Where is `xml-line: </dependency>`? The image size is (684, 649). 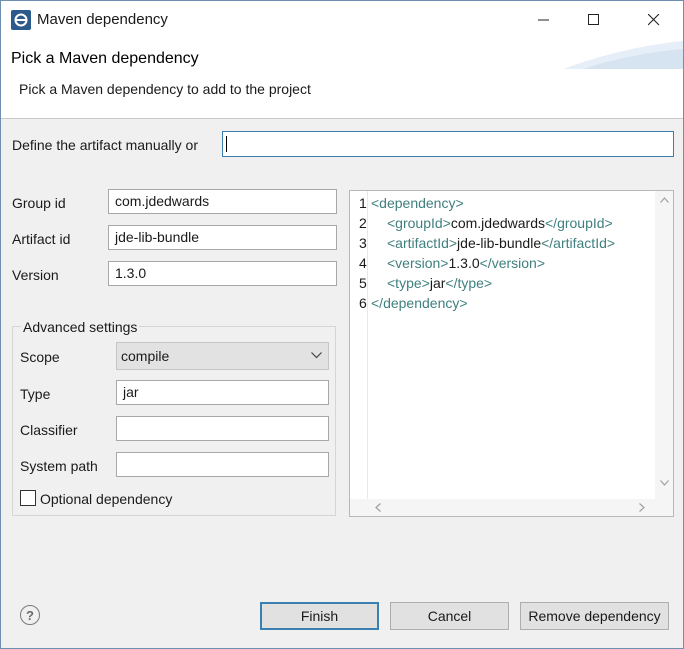 xml-line: </dependency> is located at coordinates (419, 303).